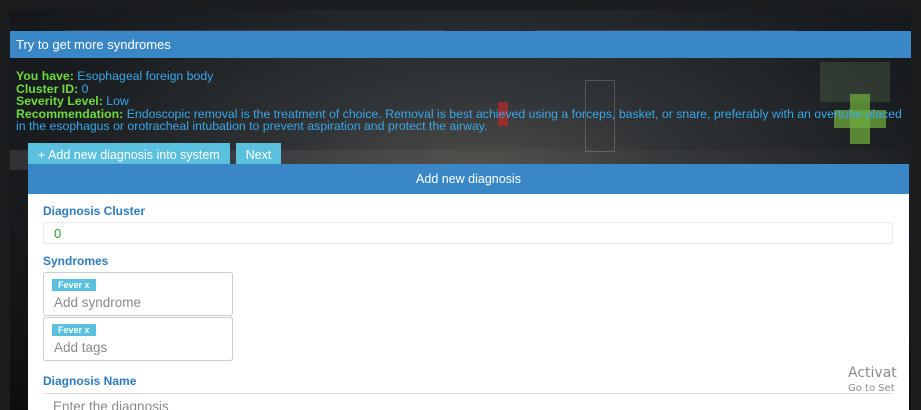 This screenshot has width=921, height=410. I want to click on panel-header: Add new diagnosis, so click(468, 179).